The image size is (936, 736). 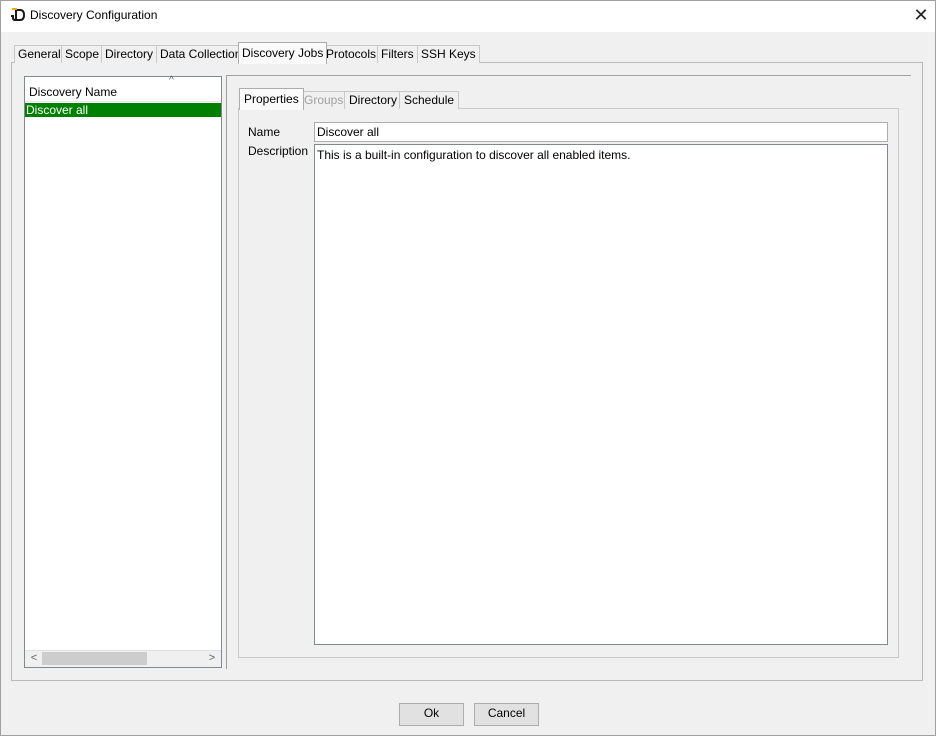 I want to click on tab-general: General, so click(x=39, y=54).